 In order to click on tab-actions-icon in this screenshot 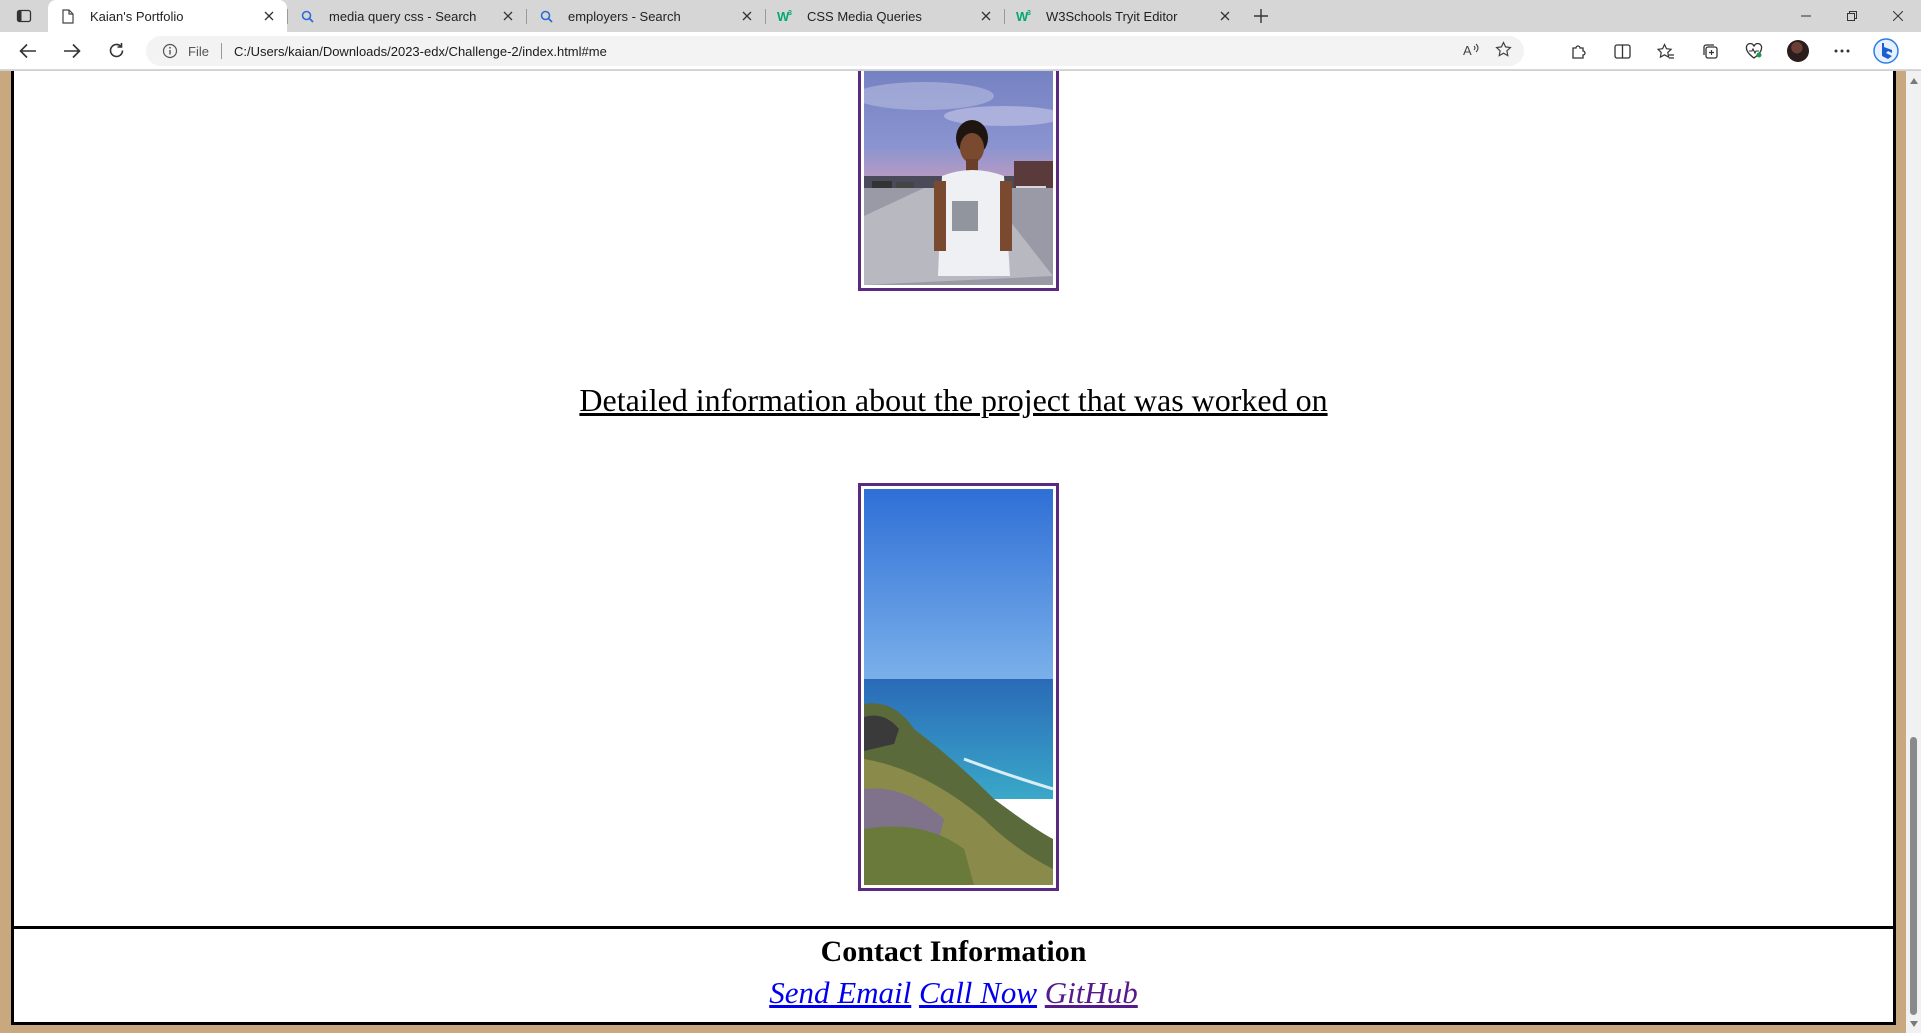, I will do `click(24, 16)`.